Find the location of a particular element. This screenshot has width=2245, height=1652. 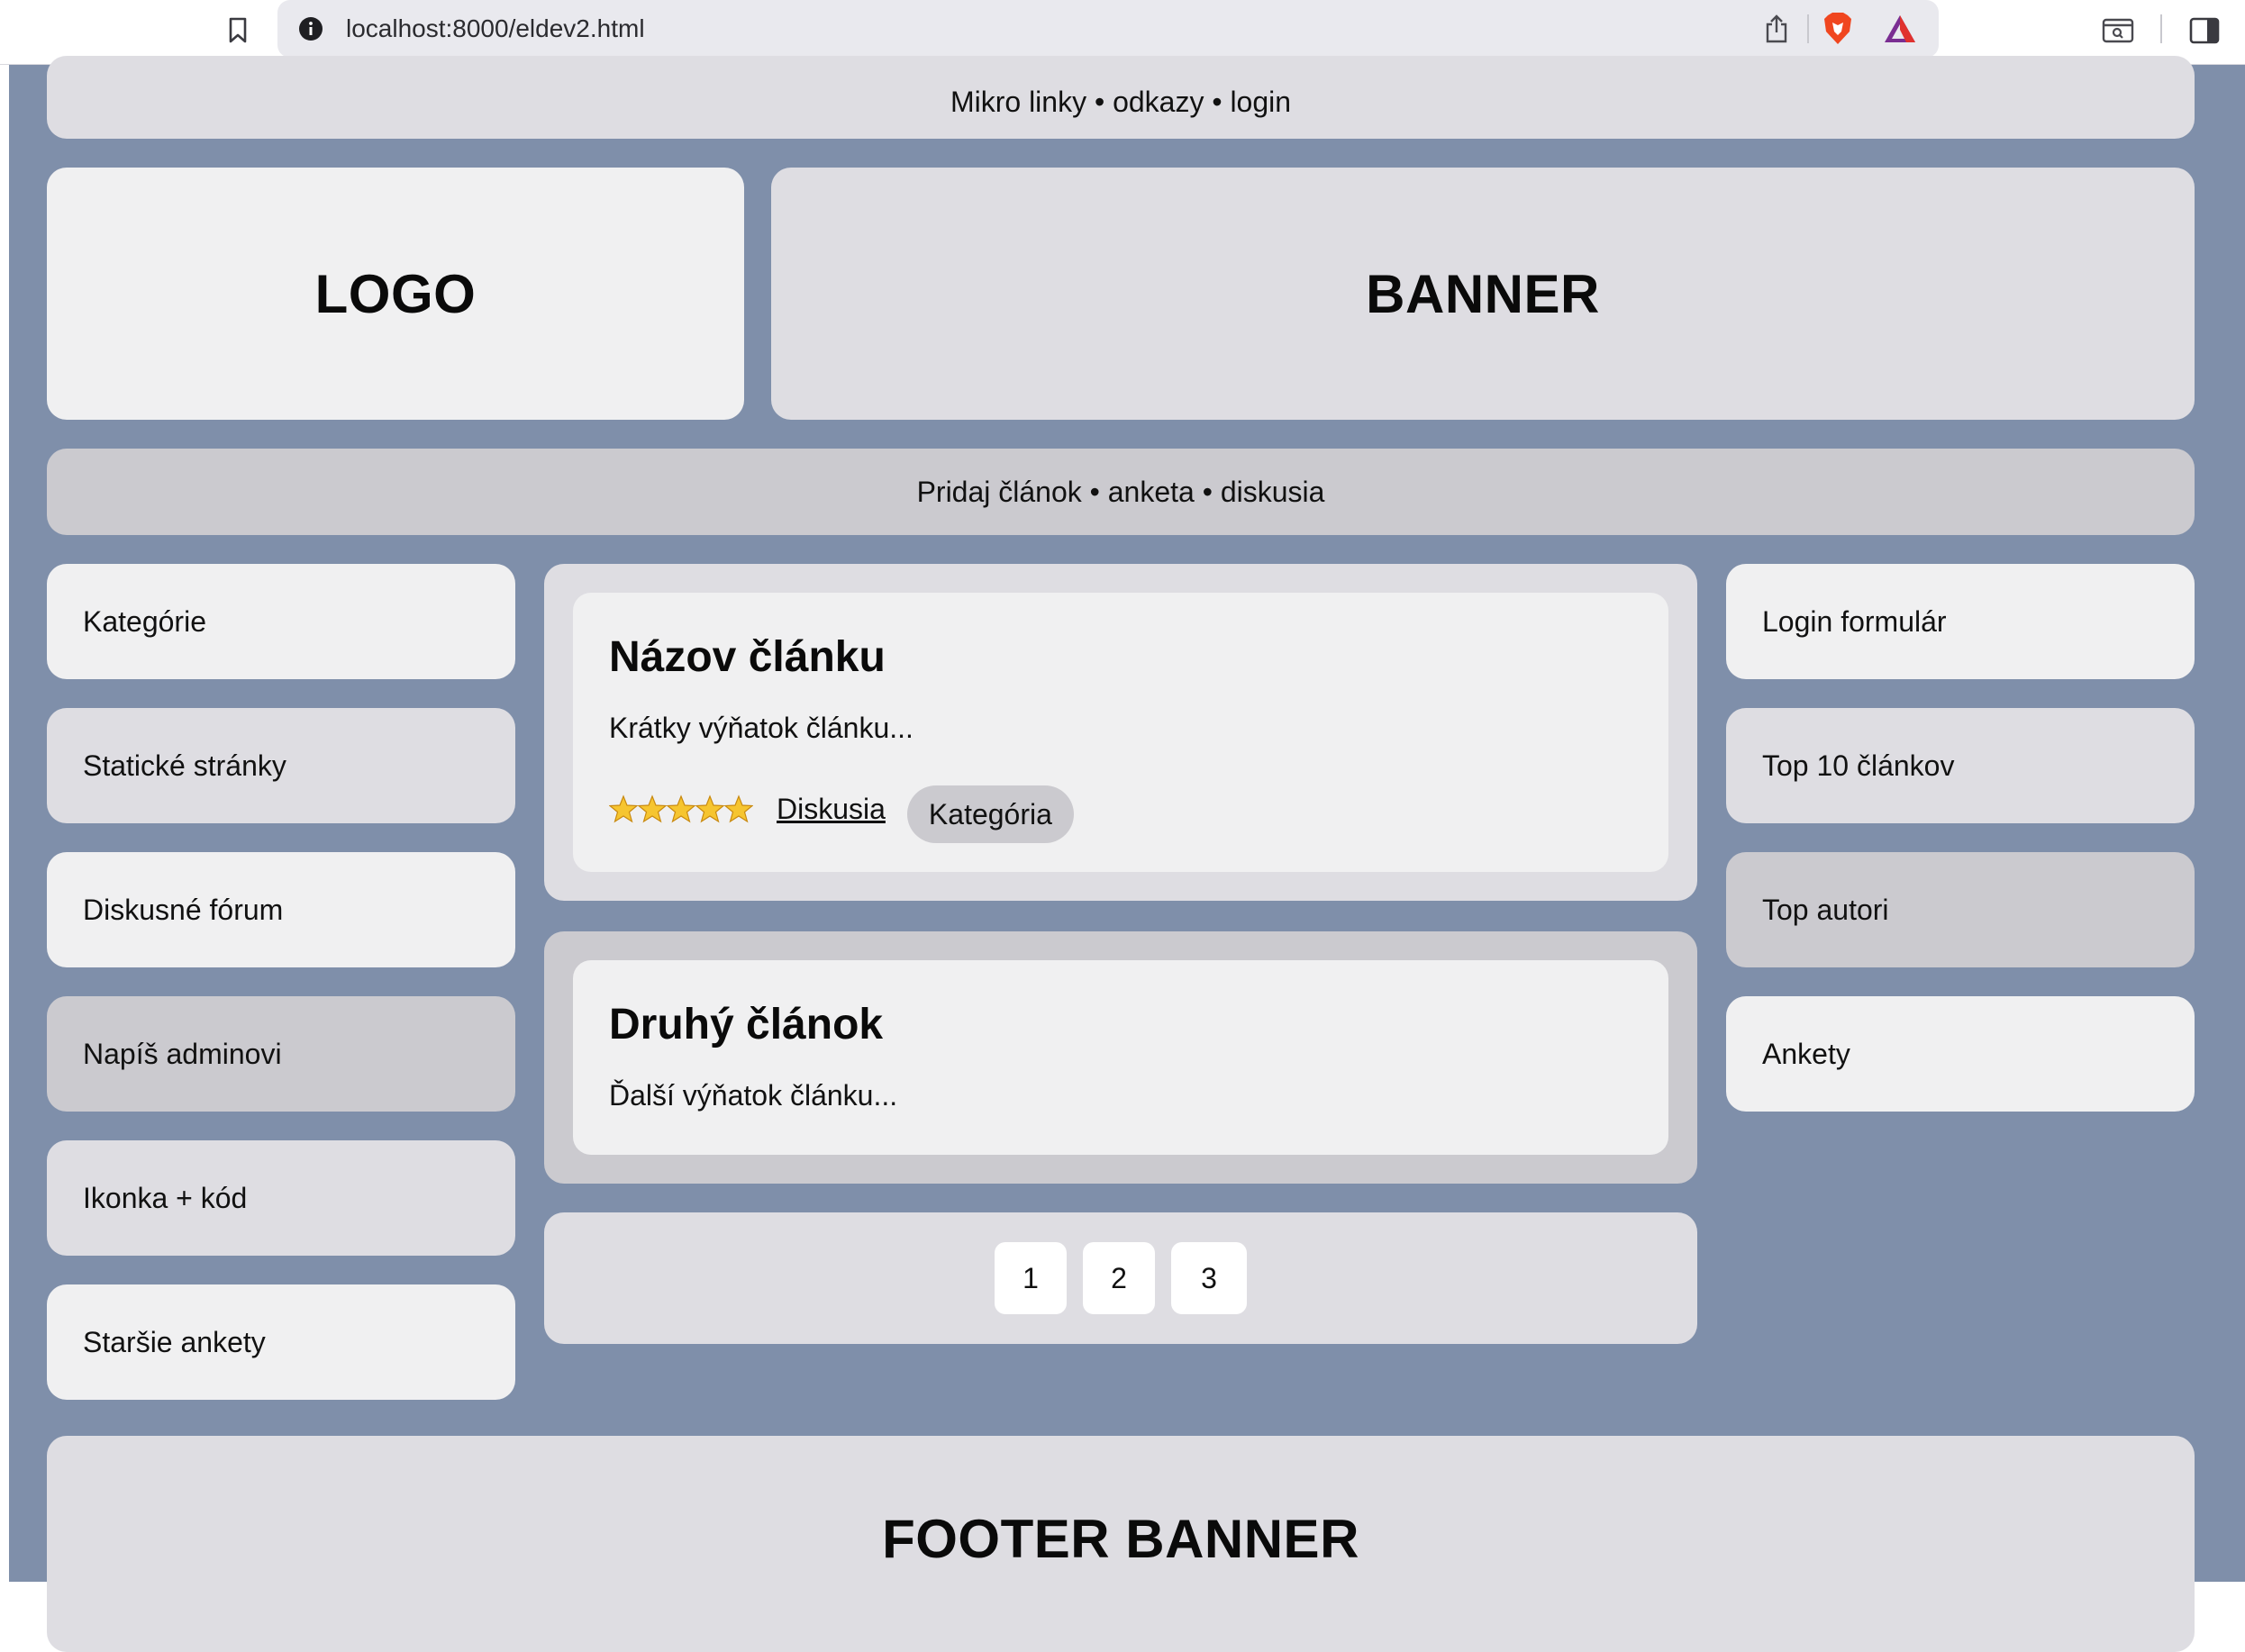

logo-text: LOGO is located at coordinates (395, 293).